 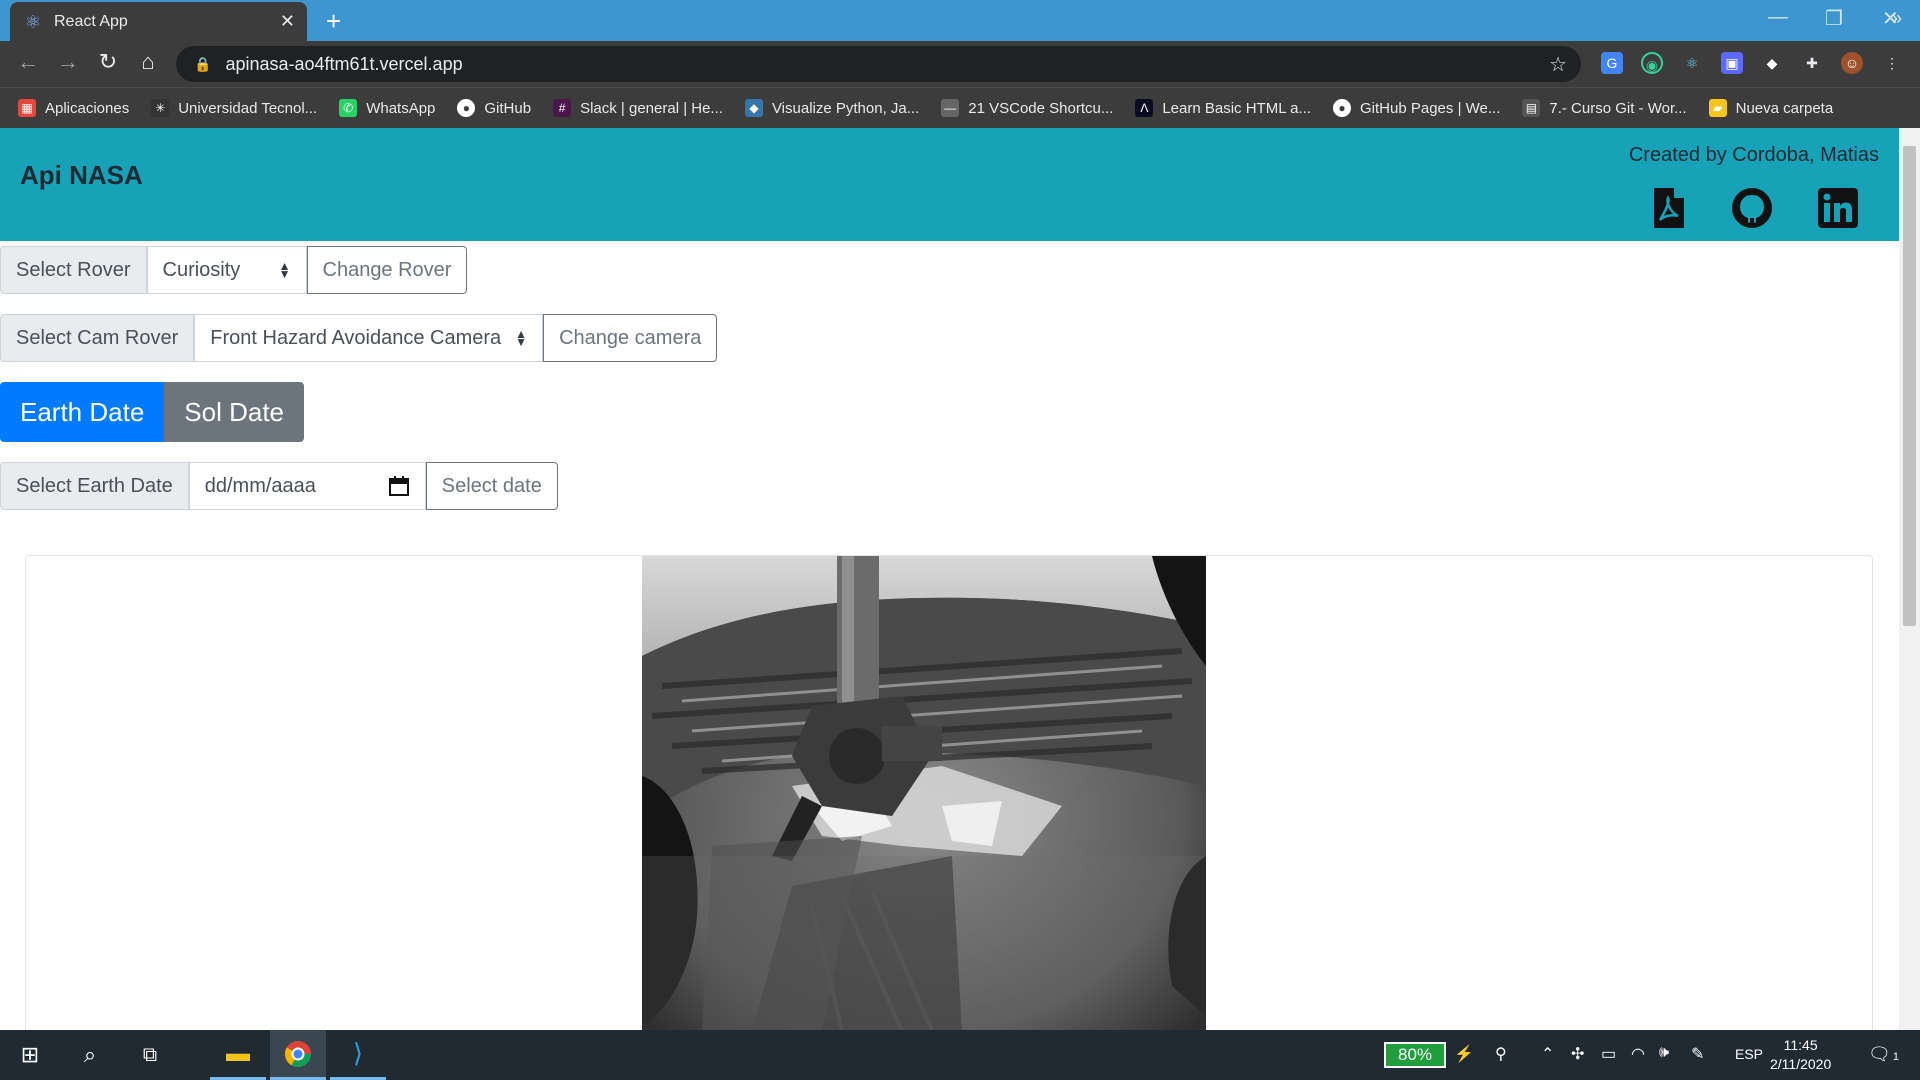 What do you see at coordinates (1608, 1054) in the screenshot?
I see `battery-icon: ▭` at bounding box center [1608, 1054].